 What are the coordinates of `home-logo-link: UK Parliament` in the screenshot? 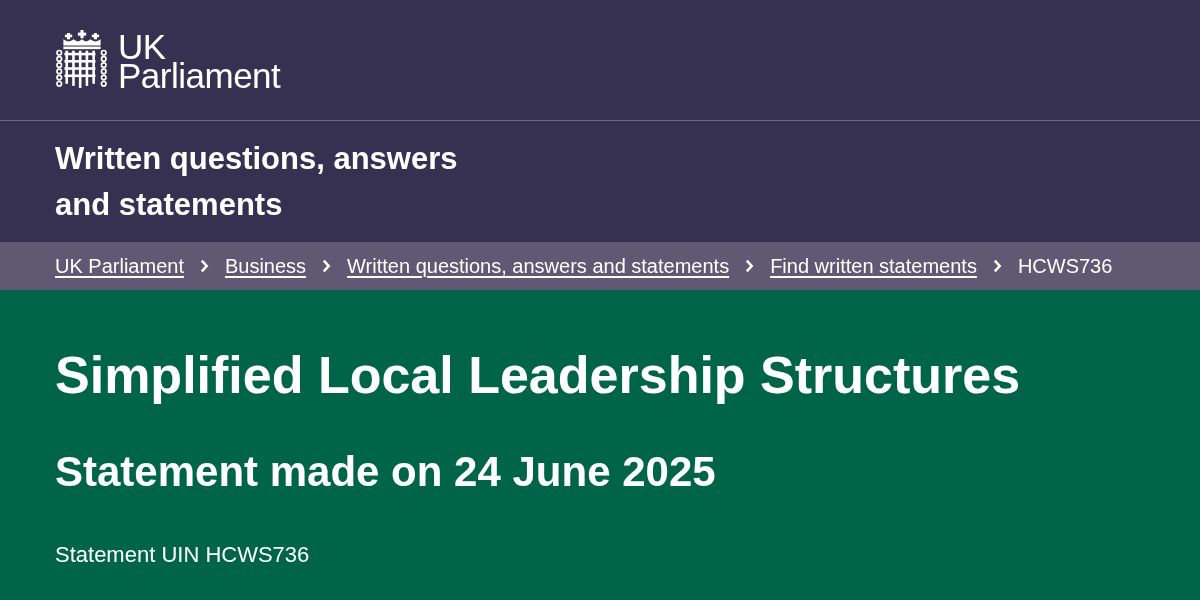 It's located at (168, 60).